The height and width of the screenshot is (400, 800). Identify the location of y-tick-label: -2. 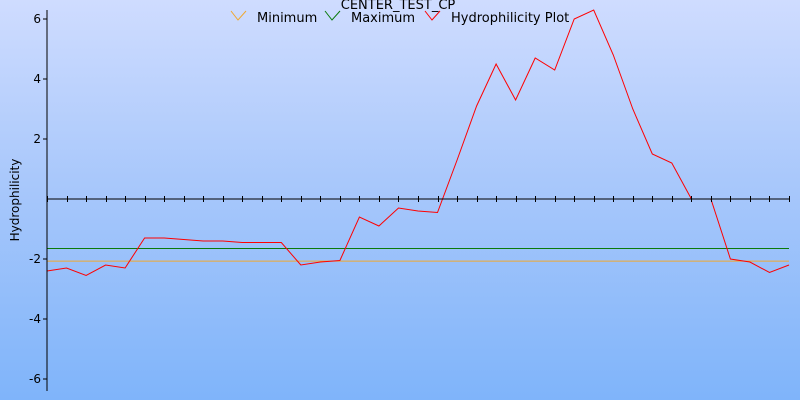
(35, 259).